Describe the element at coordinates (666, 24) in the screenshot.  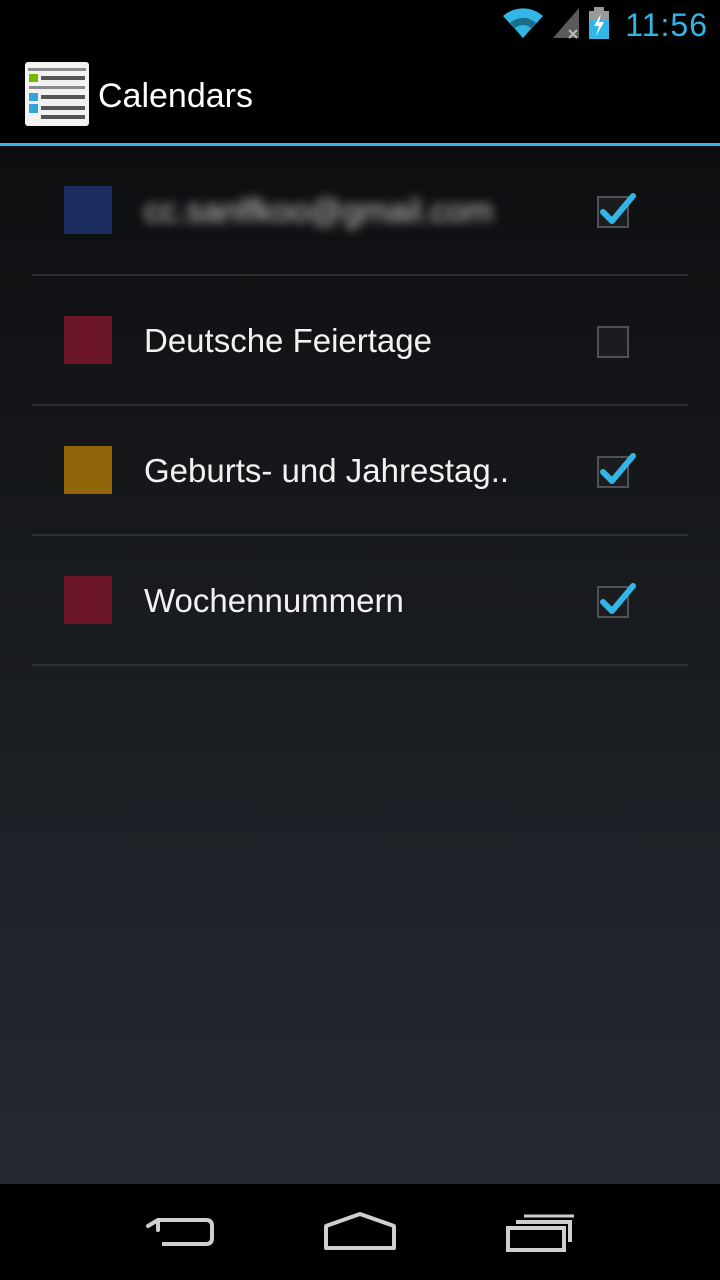
I see `clock-time: 11:56` at that location.